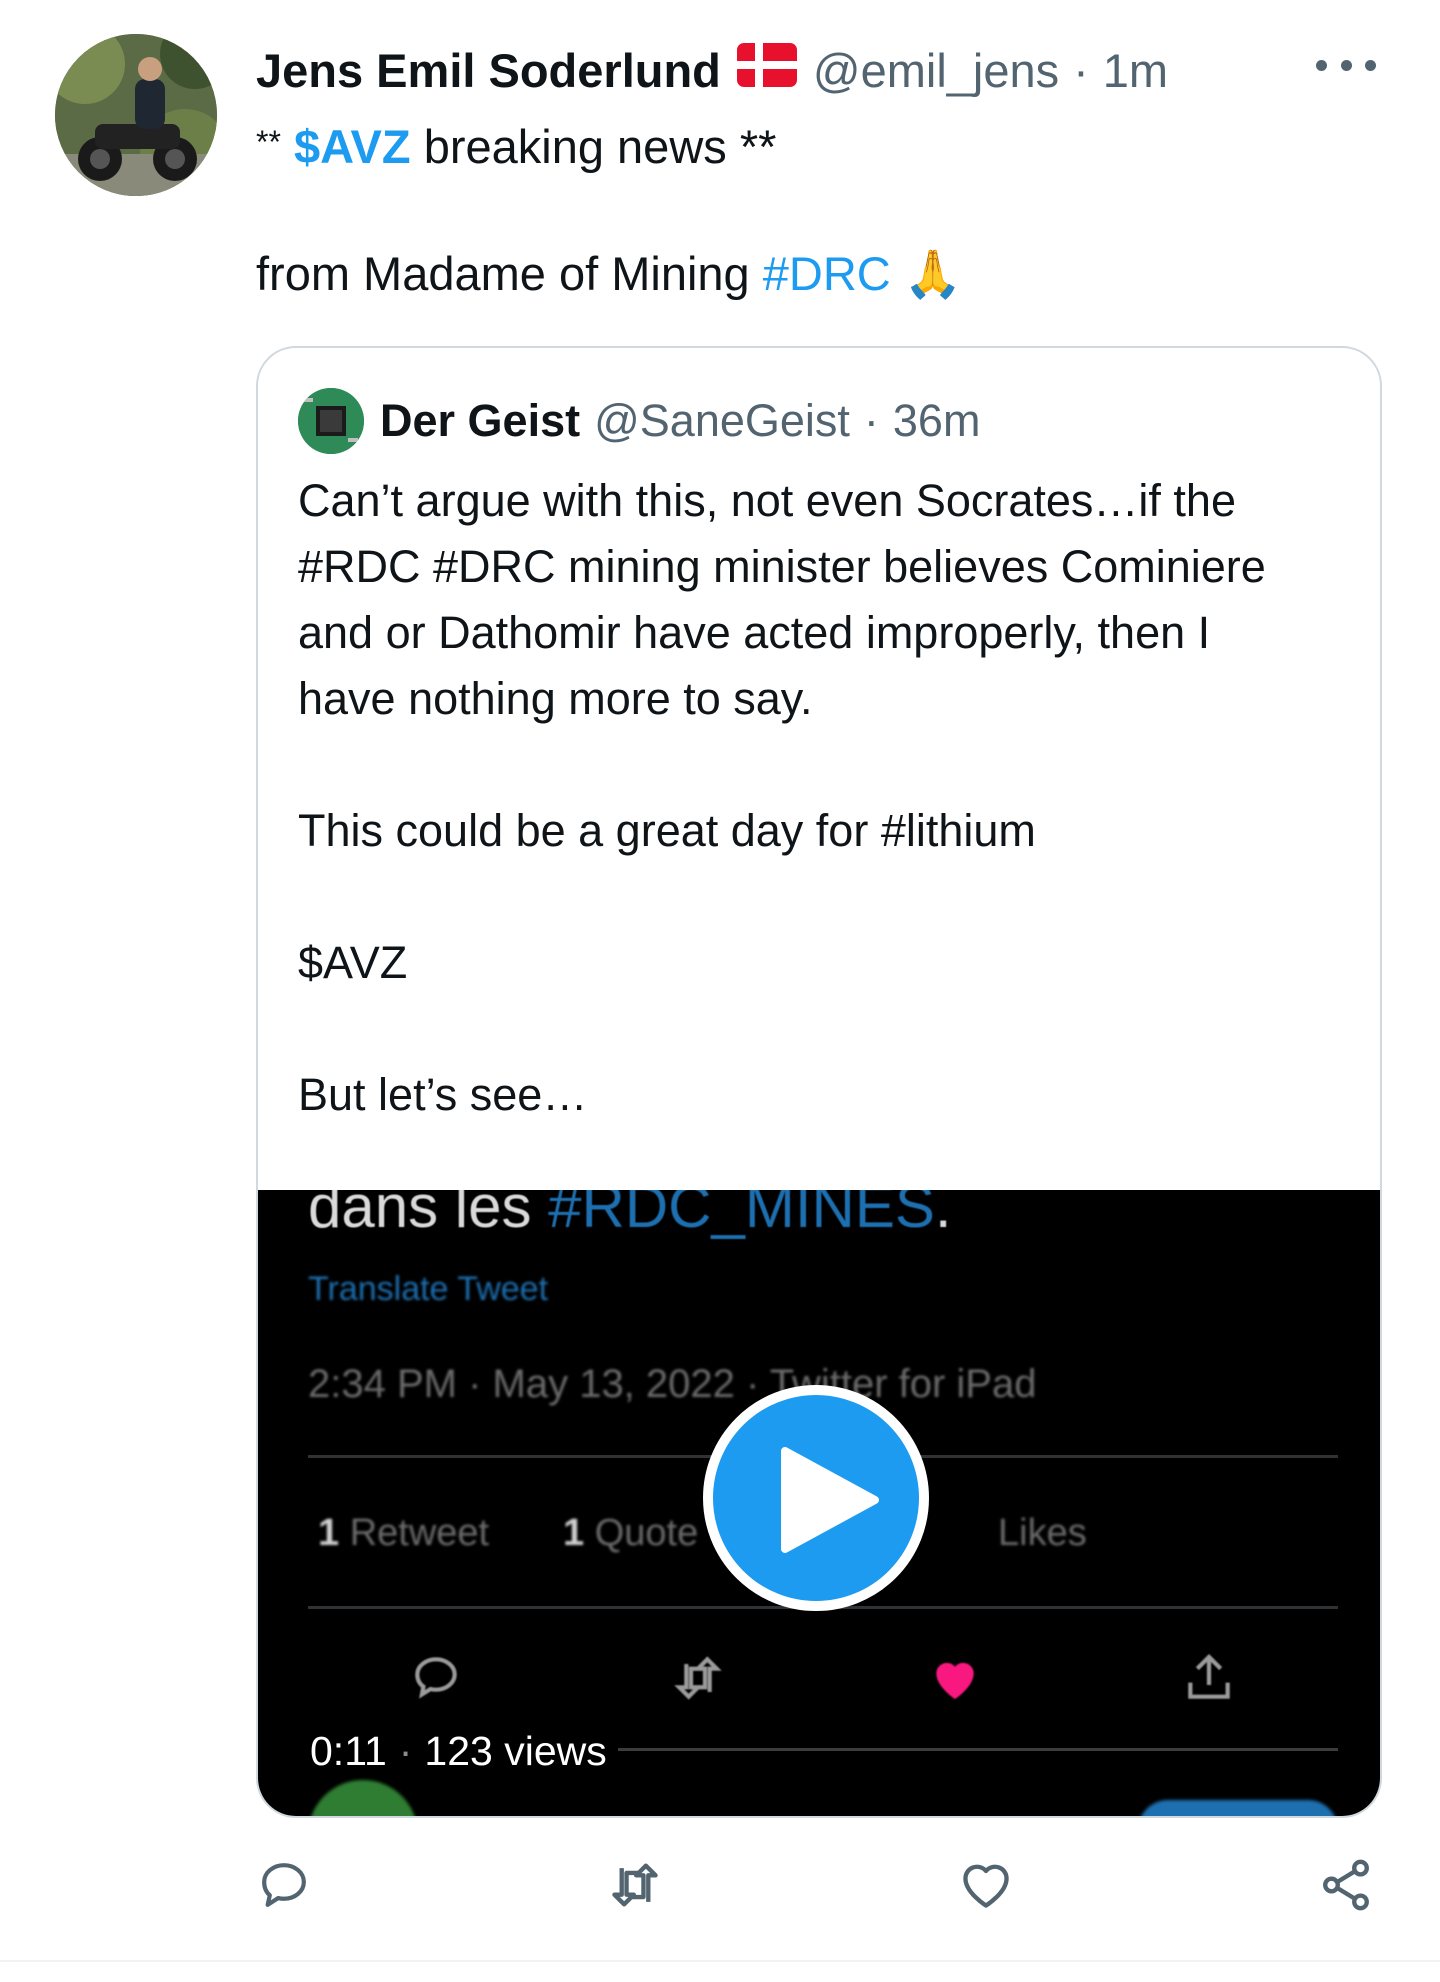  I want to click on tweet-text-line-2: from Madame of Mining #DRC 🙏, so click(609, 274).